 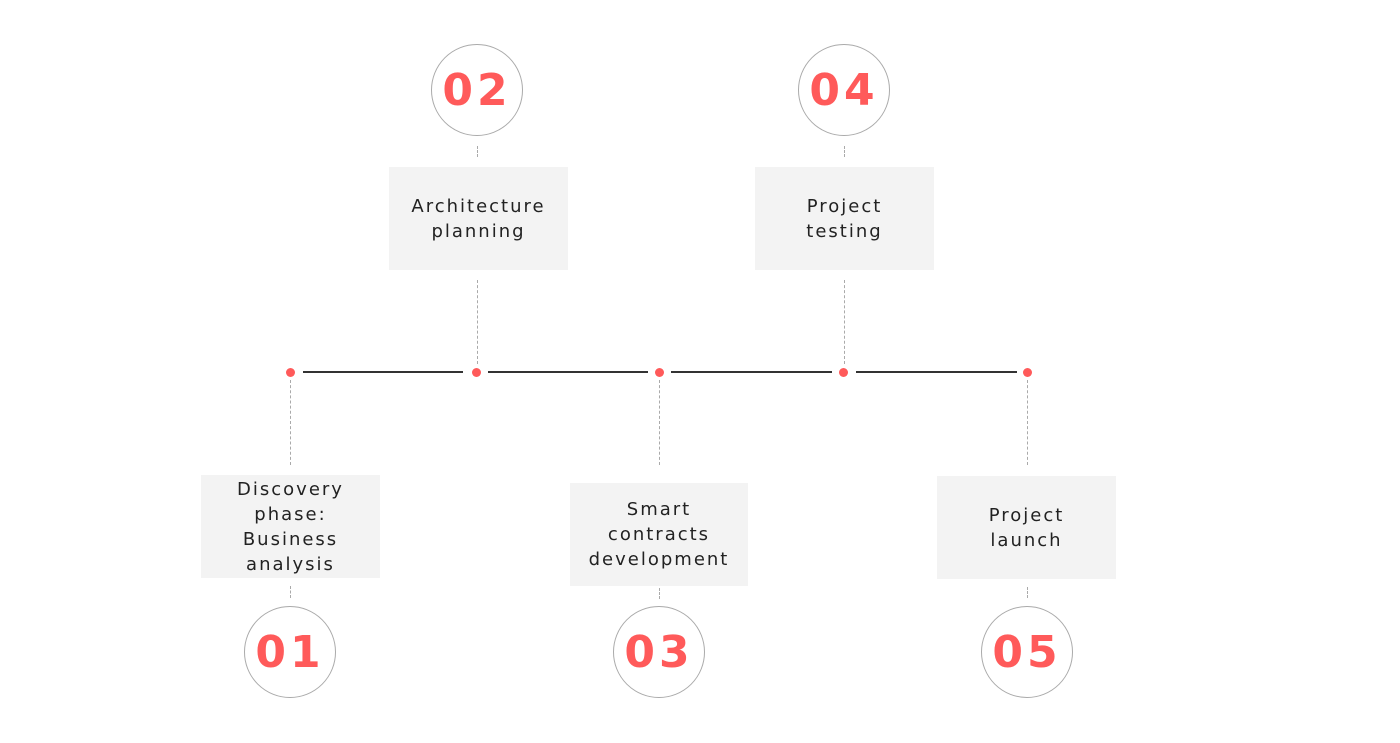 I want to click on step-number-05: 05, so click(x=1027, y=652).